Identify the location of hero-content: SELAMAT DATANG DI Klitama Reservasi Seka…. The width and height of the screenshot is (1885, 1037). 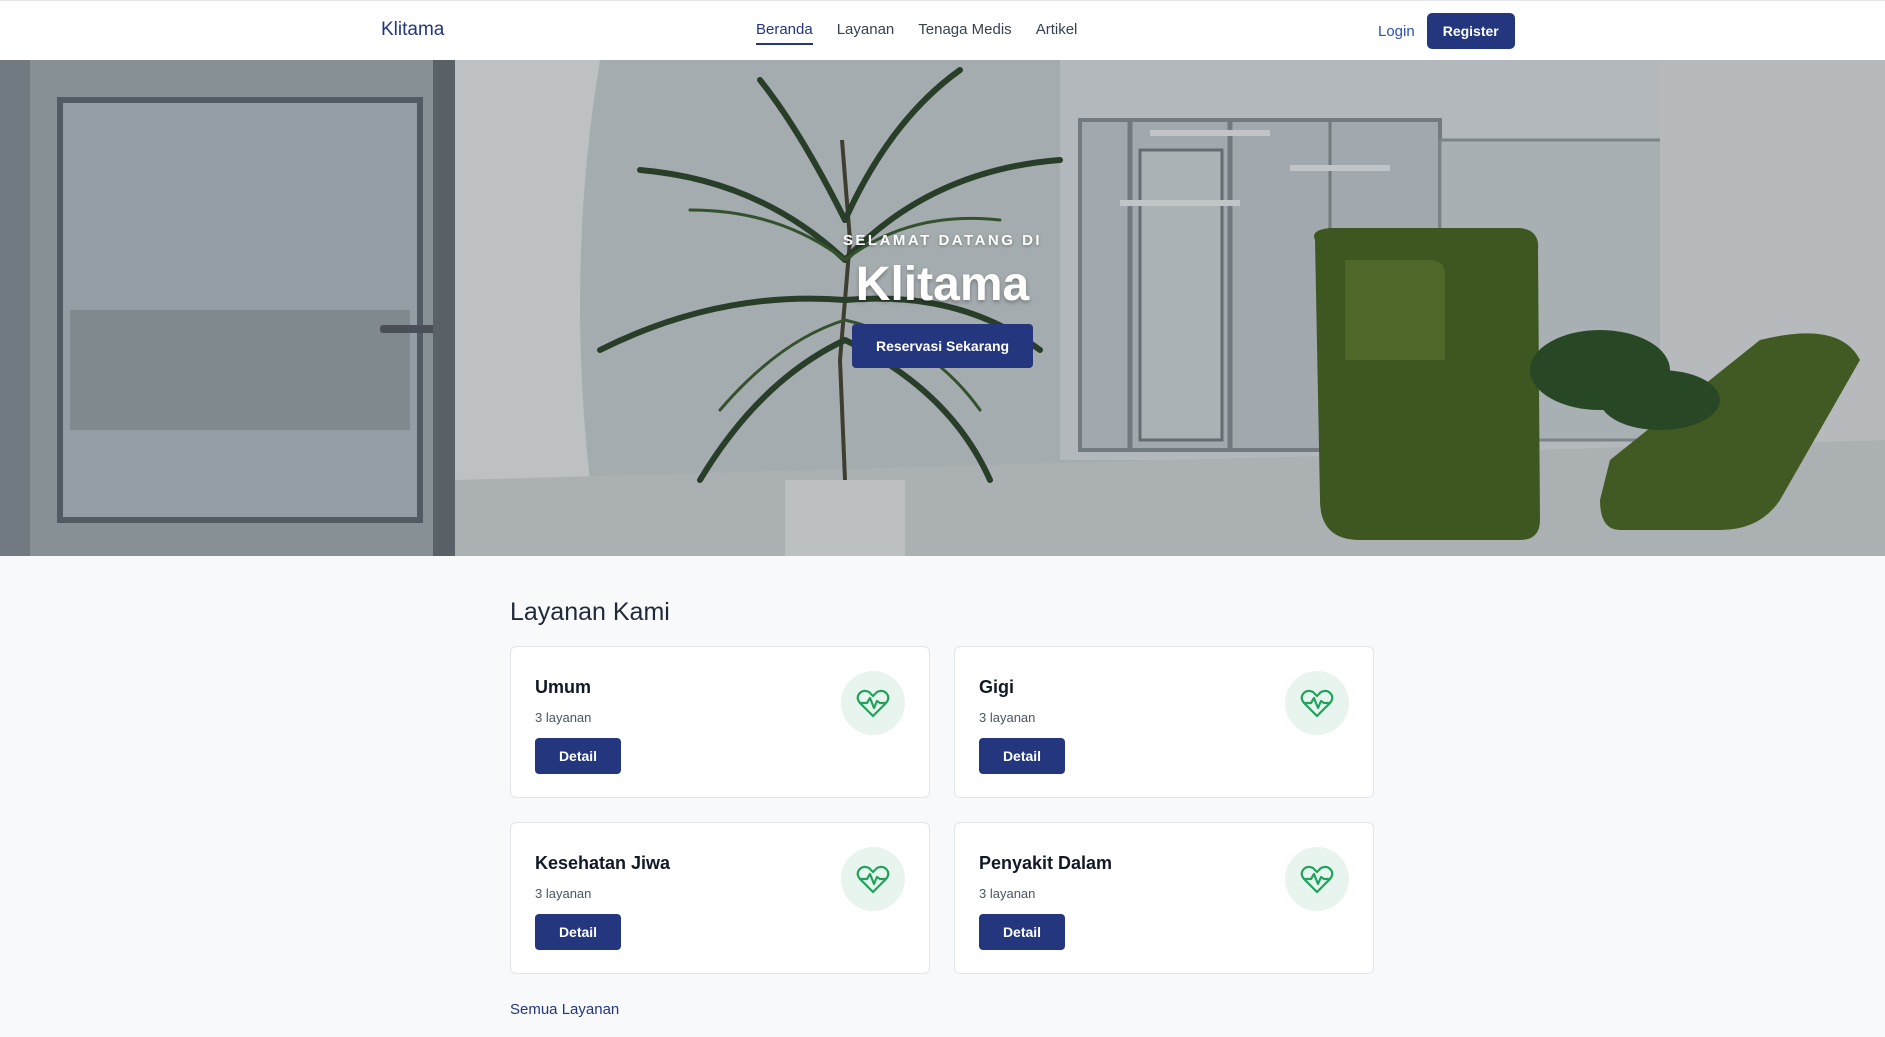
(942, 300).